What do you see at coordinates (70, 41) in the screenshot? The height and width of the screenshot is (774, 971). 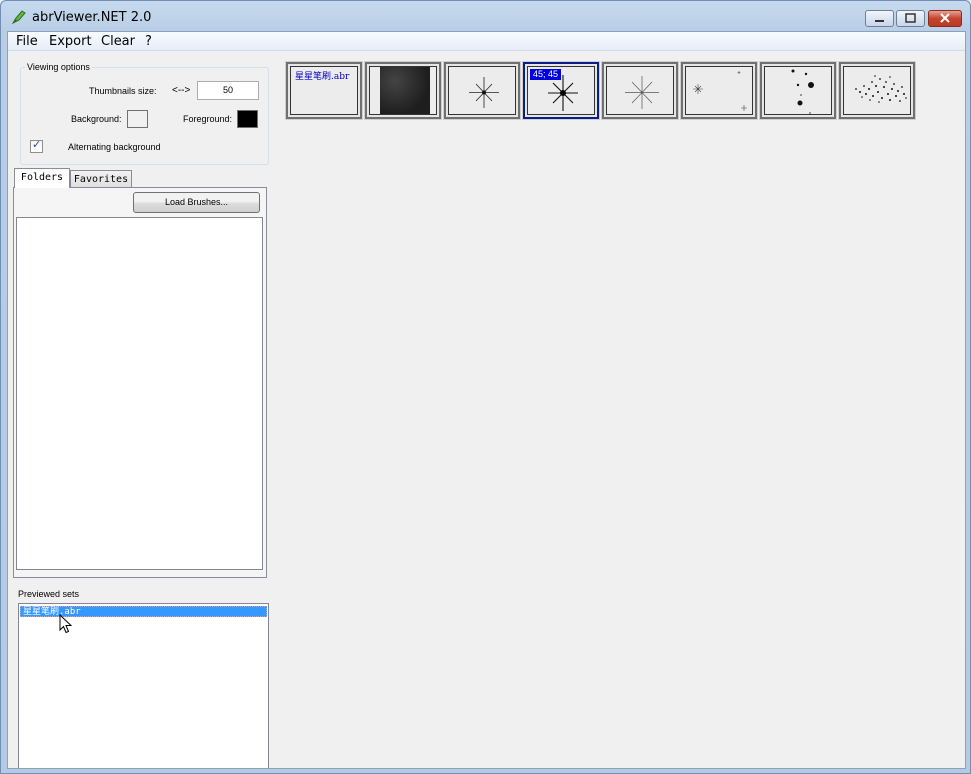 I see `menu-export: Export` at bounding box center [70, 41].